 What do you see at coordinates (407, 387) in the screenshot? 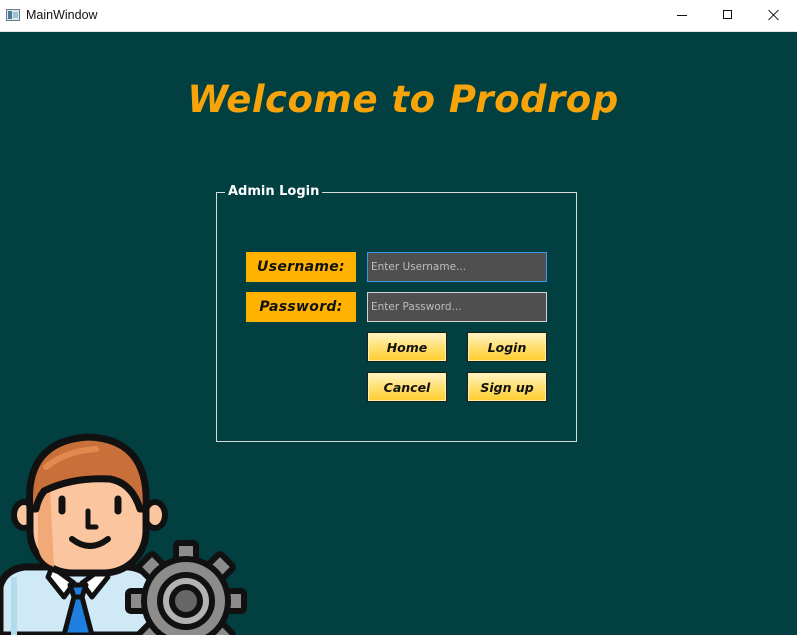
I see `cancel-button: Cancel` at bounding box center [407, 387].